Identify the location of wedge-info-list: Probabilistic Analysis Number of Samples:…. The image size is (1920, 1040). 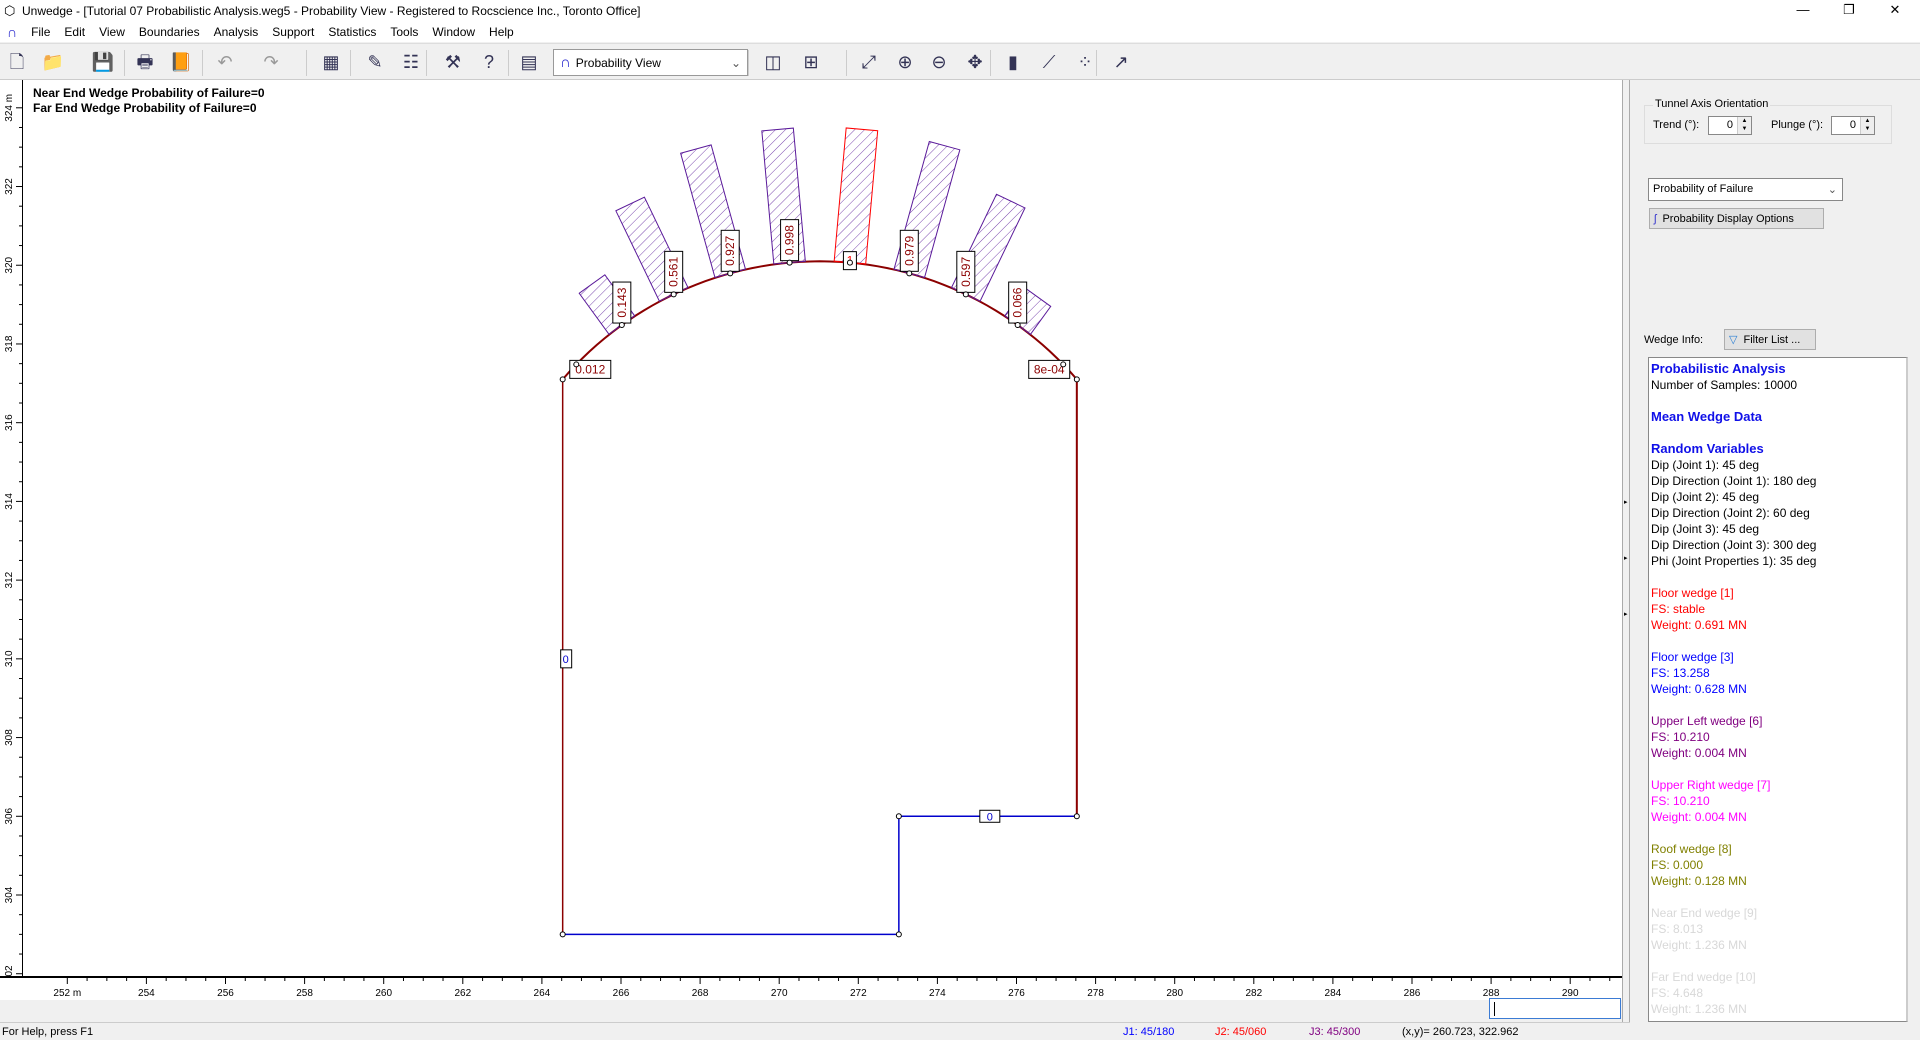
(1778, 689).